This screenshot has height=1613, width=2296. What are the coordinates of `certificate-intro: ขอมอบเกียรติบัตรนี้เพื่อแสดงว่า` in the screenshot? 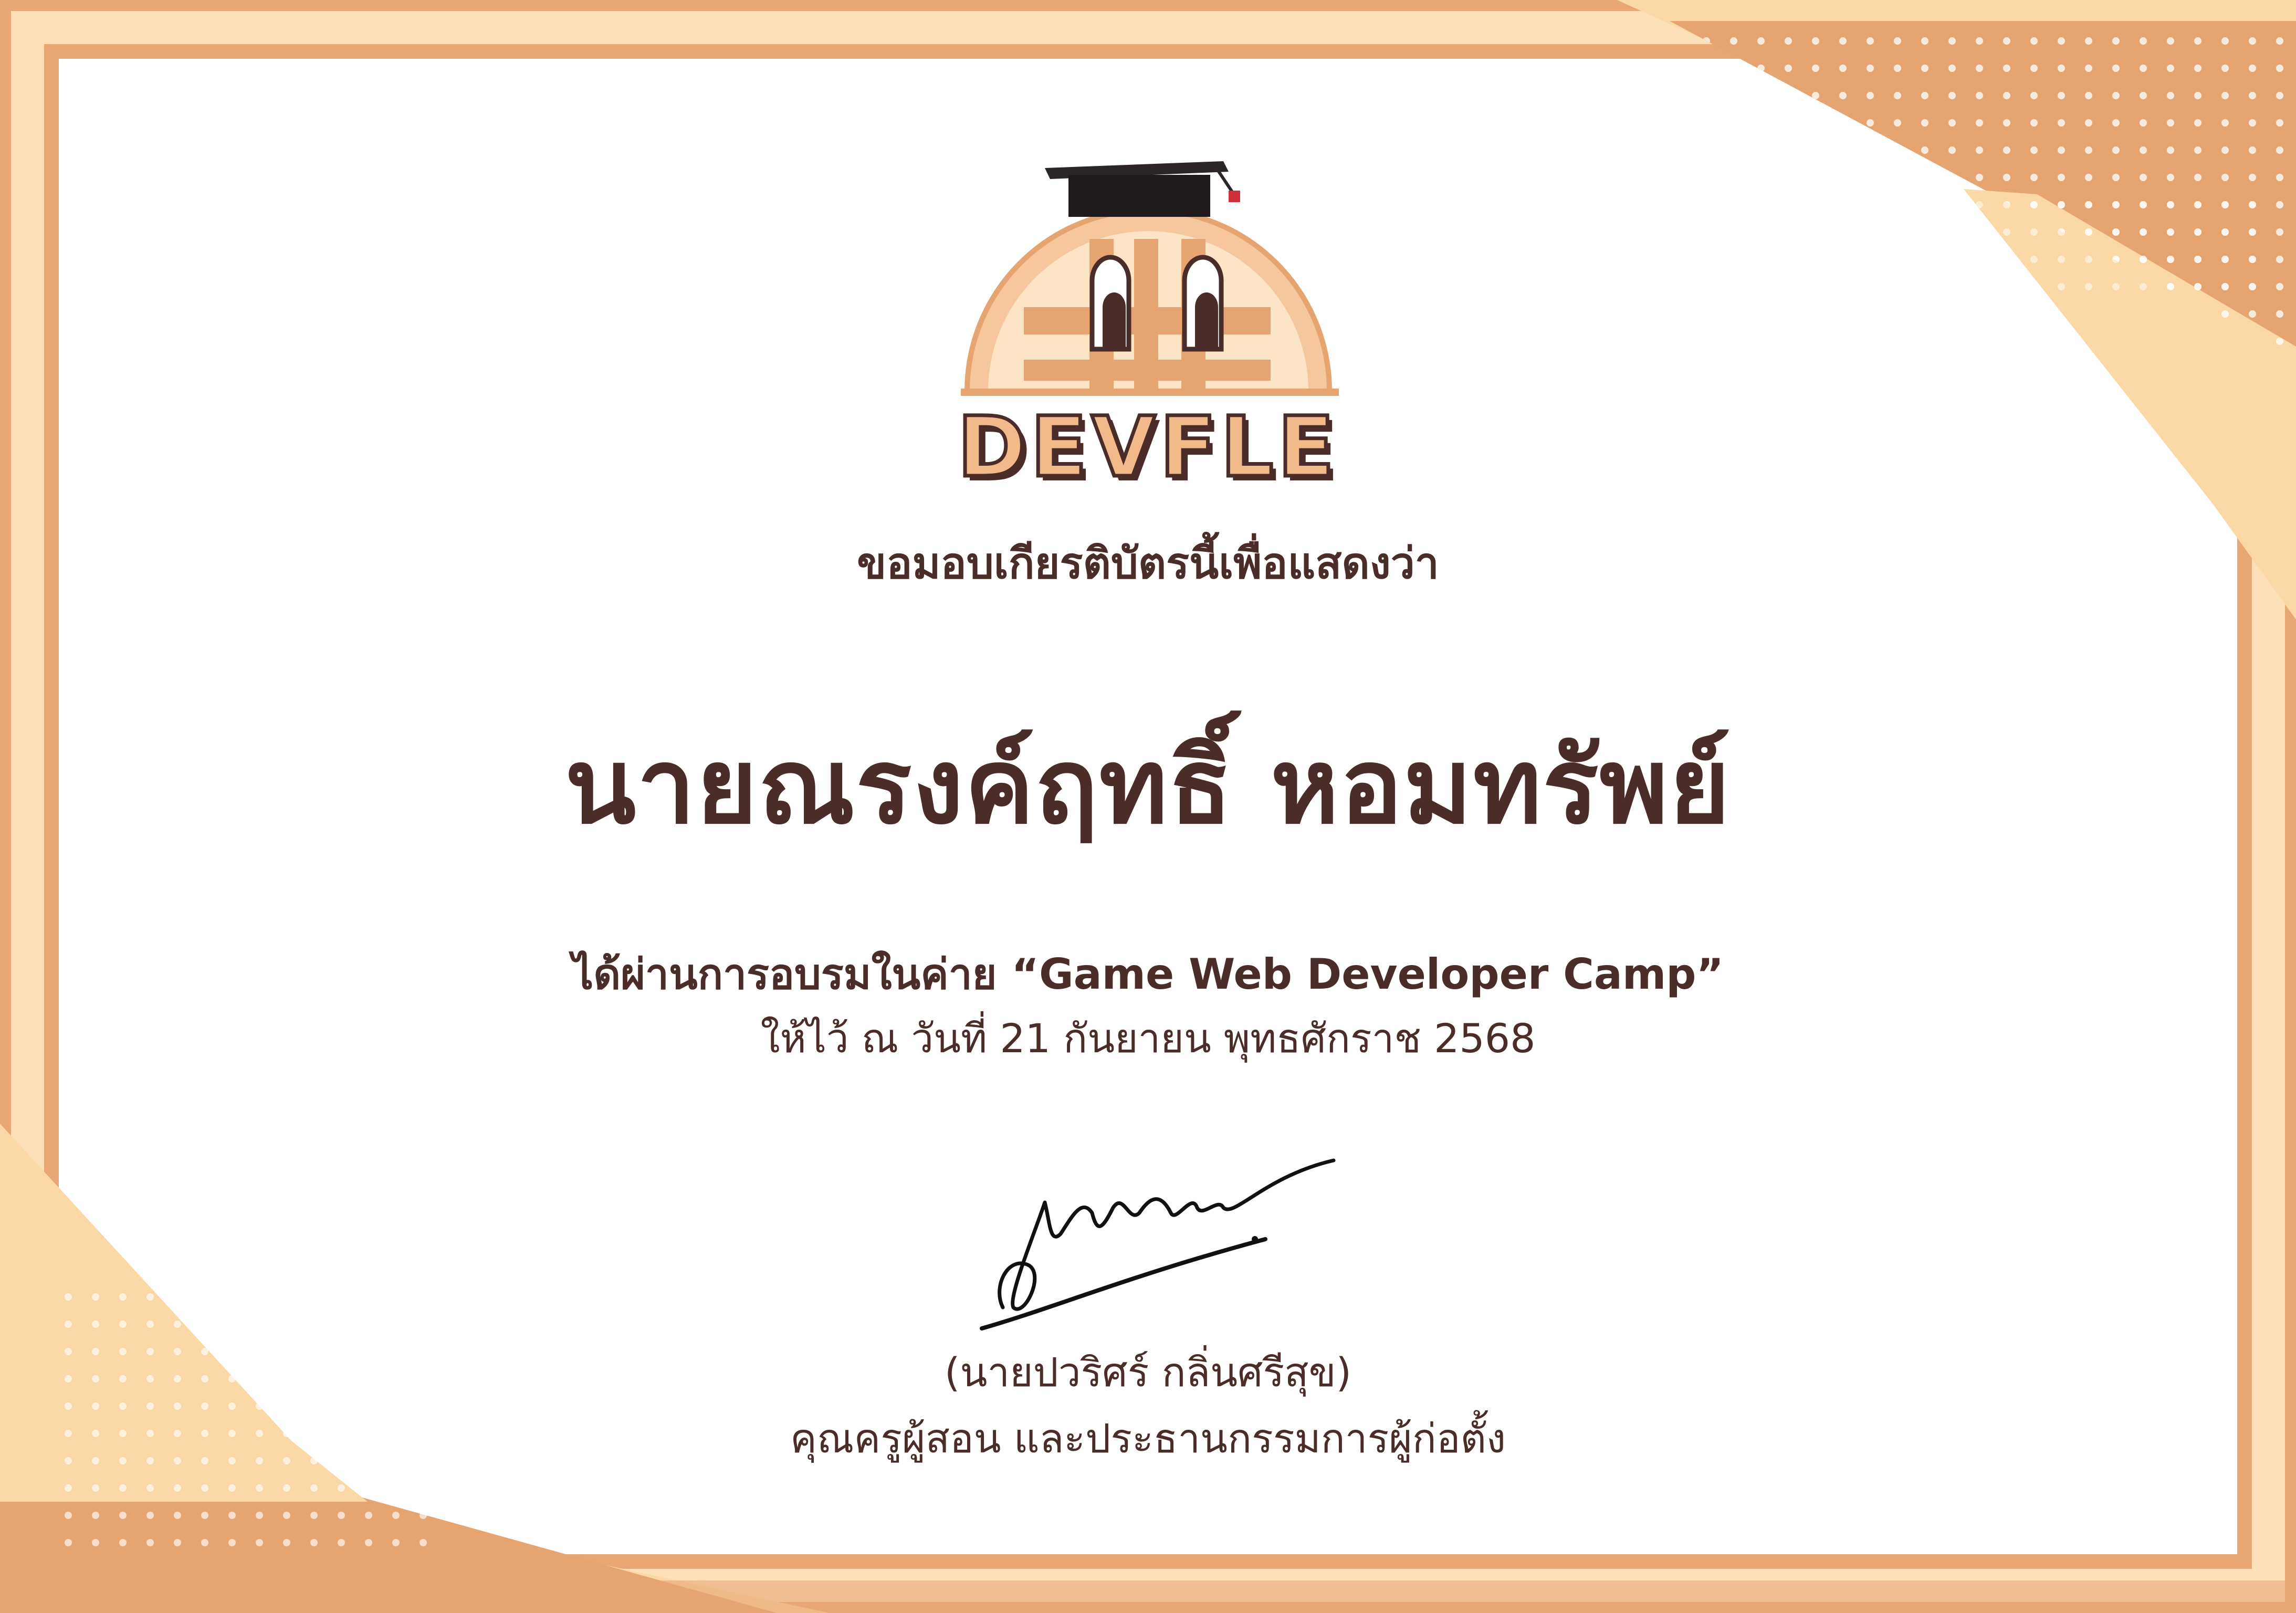 It's located at (1148, 564).